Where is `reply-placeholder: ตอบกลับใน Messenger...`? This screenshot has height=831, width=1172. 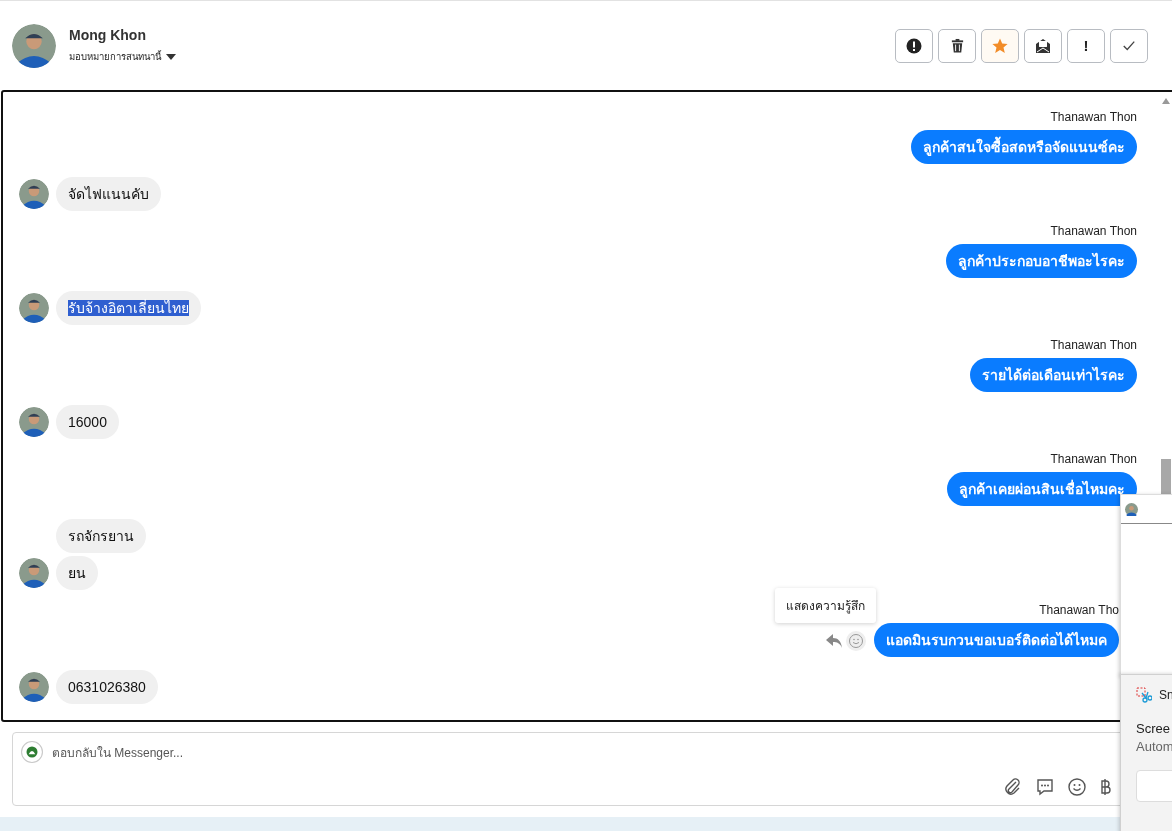 reply-placeholder: ตอบกลับใน Messenger... is located at coordinates (118, 753).